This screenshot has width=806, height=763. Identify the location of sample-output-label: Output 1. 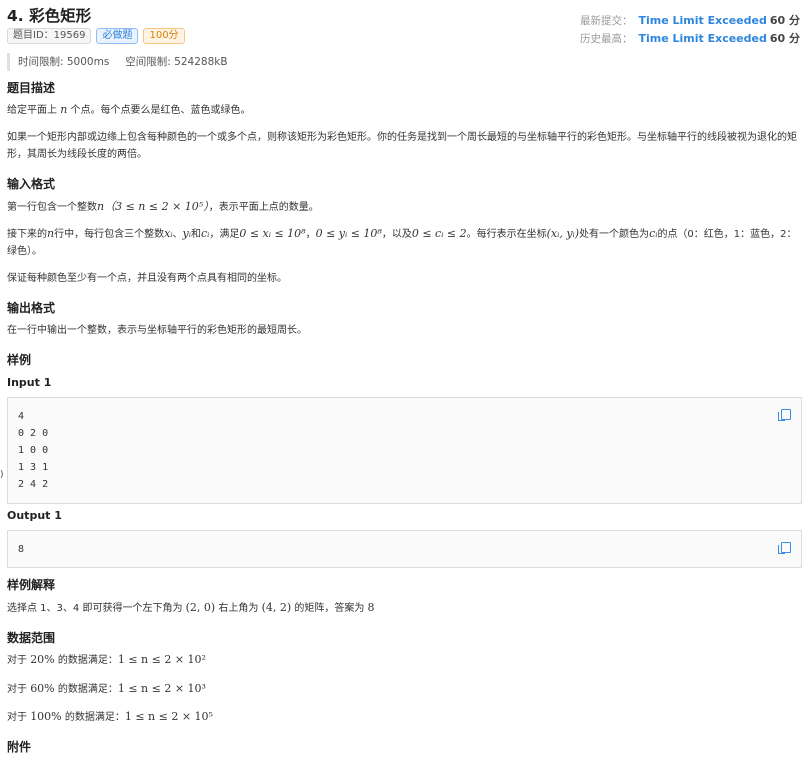
(34, 515).